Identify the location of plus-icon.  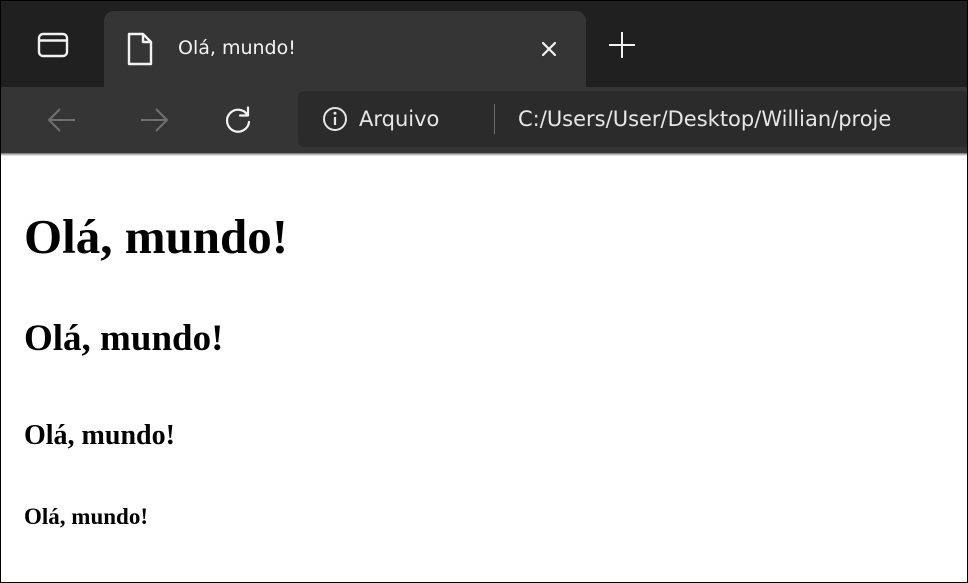
(622, 45).